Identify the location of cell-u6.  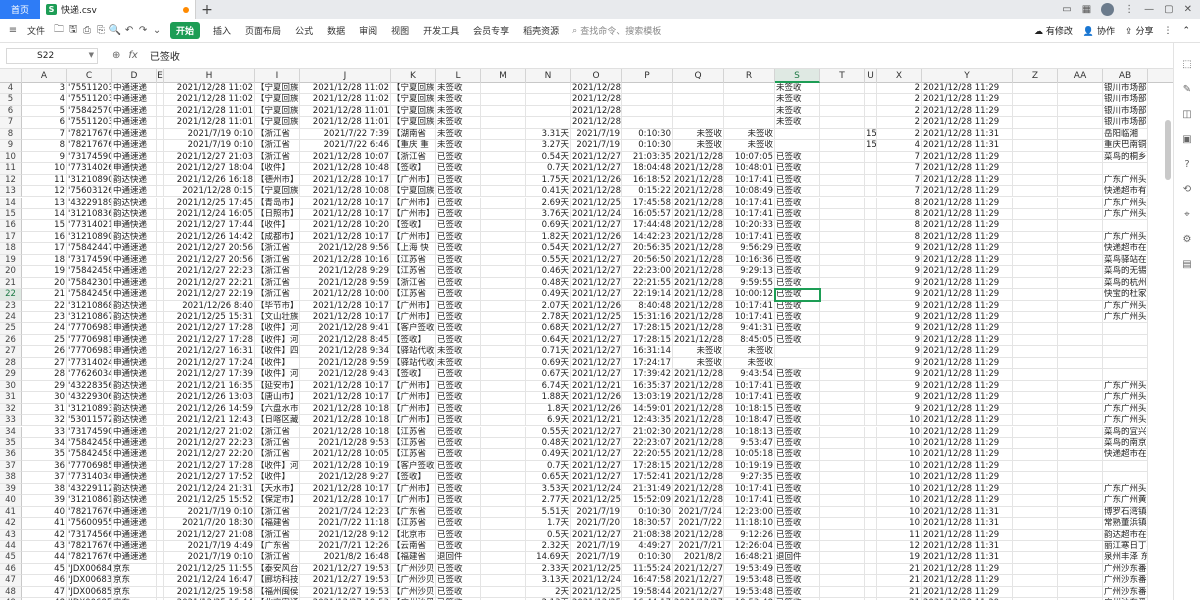
(871, 111).